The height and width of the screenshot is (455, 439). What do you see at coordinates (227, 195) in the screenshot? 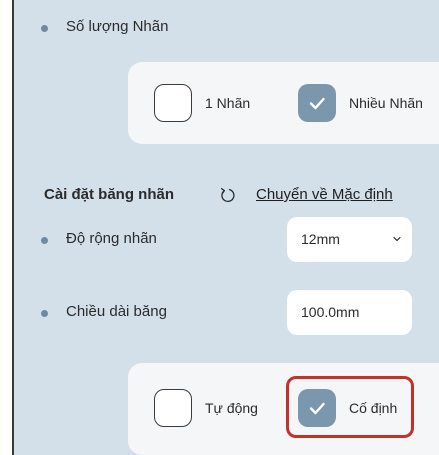
I see `reset-icon` at bounding box center [227, 195].